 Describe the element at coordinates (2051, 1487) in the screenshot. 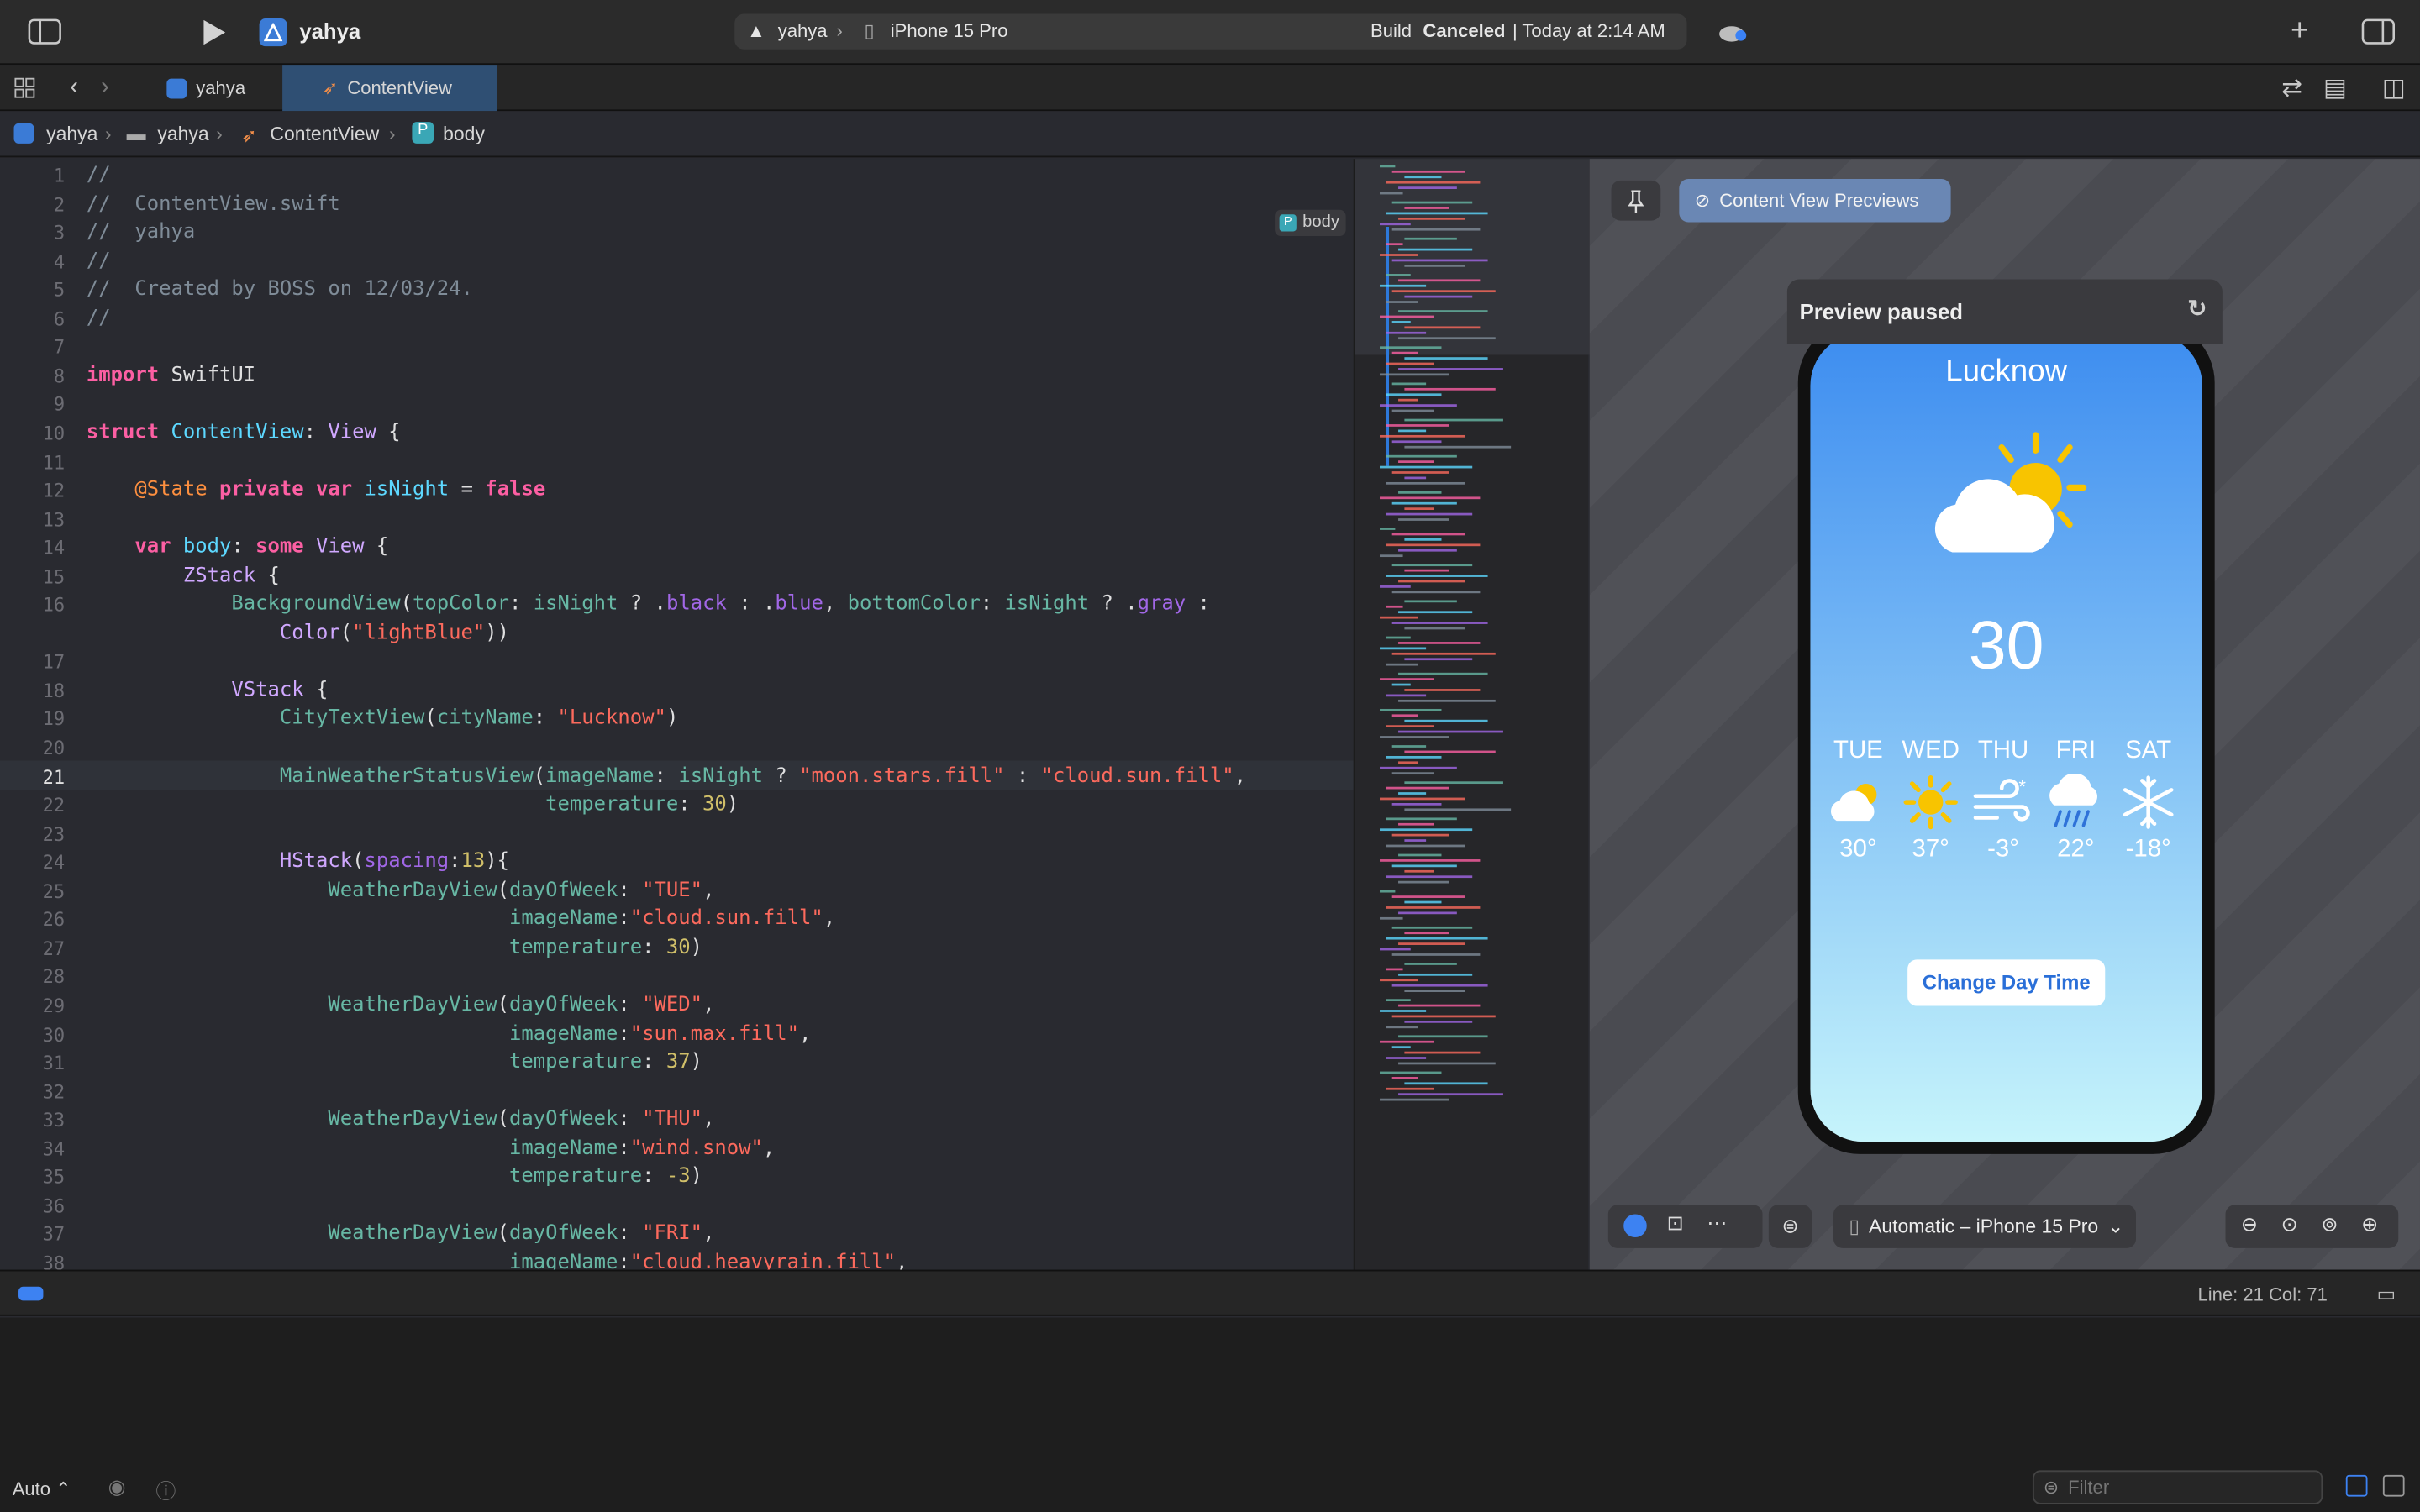

I see `filter-icon: ⊜` at that location.